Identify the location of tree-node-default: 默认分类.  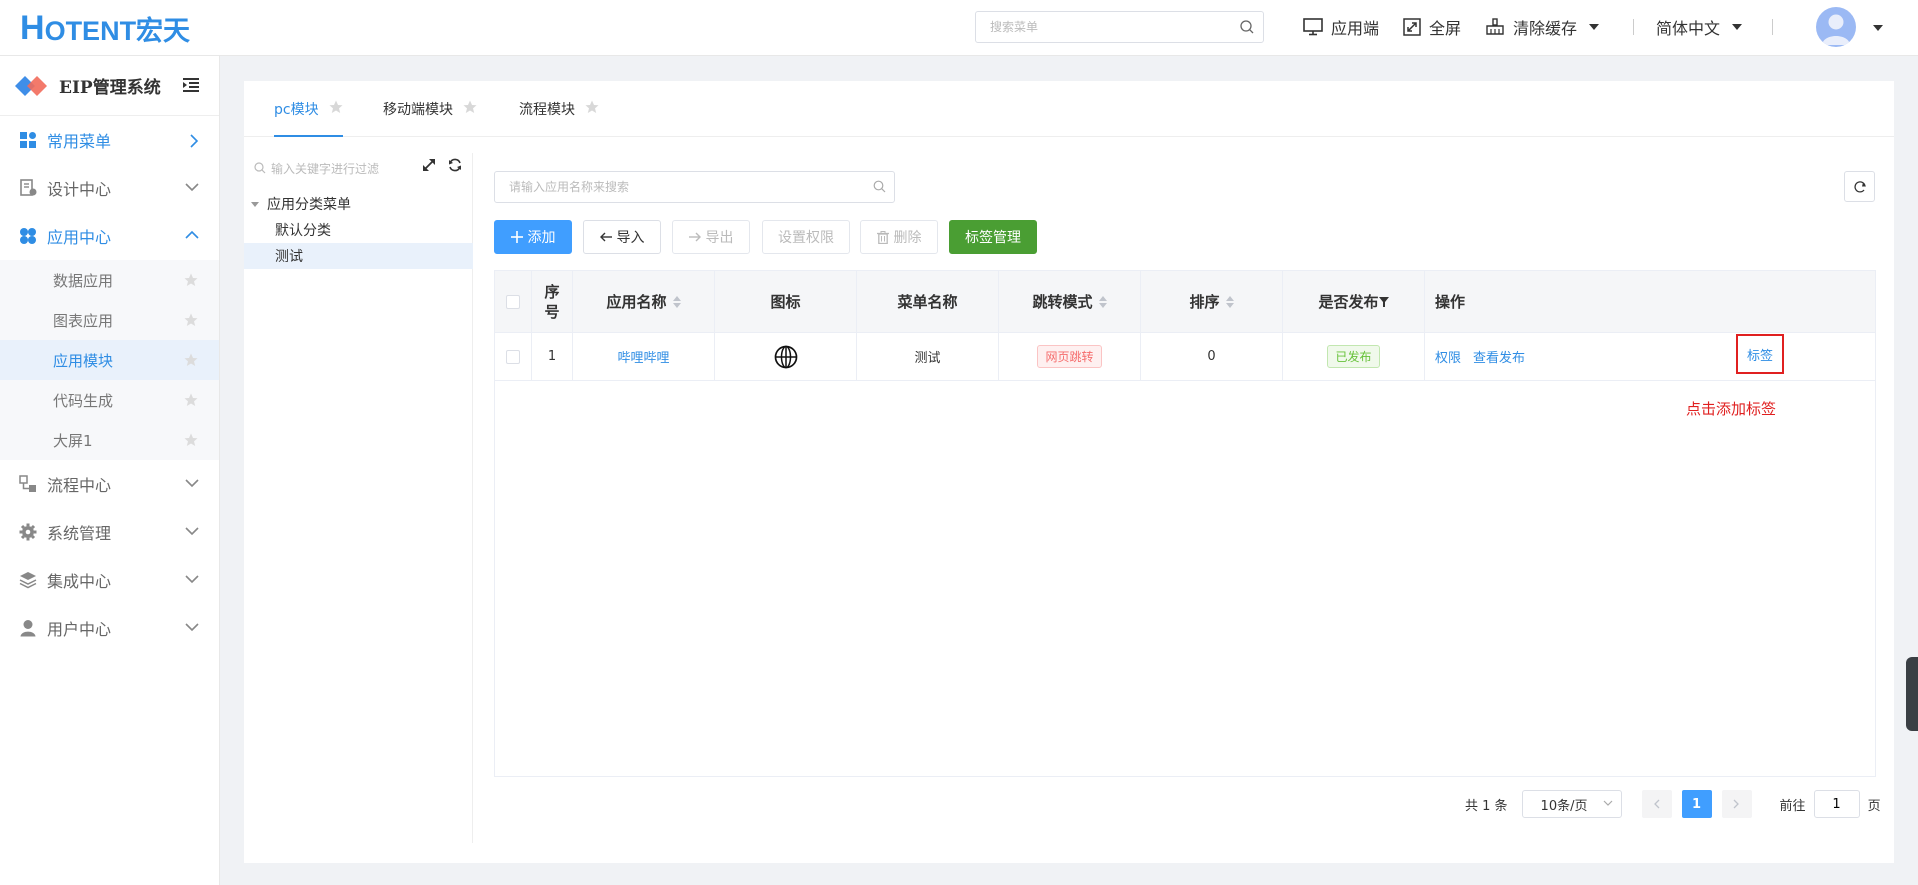
(358, 230).